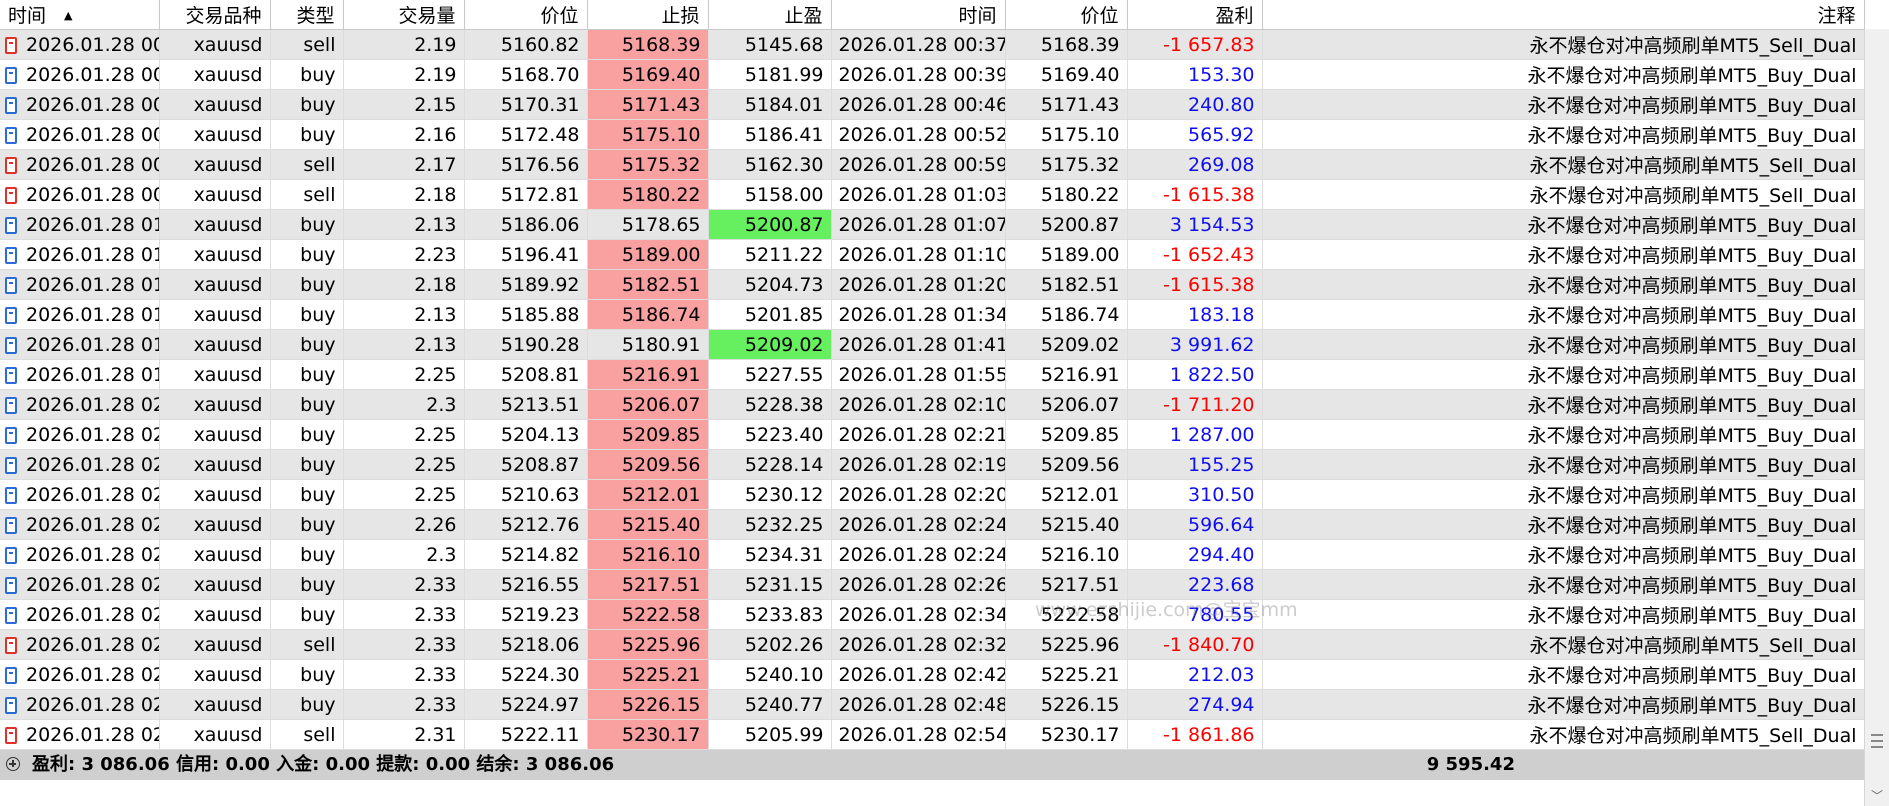 This screenshot has height=806, width=1889. I want to click on col-header-stop-loss: 止损, so click(648, 15).